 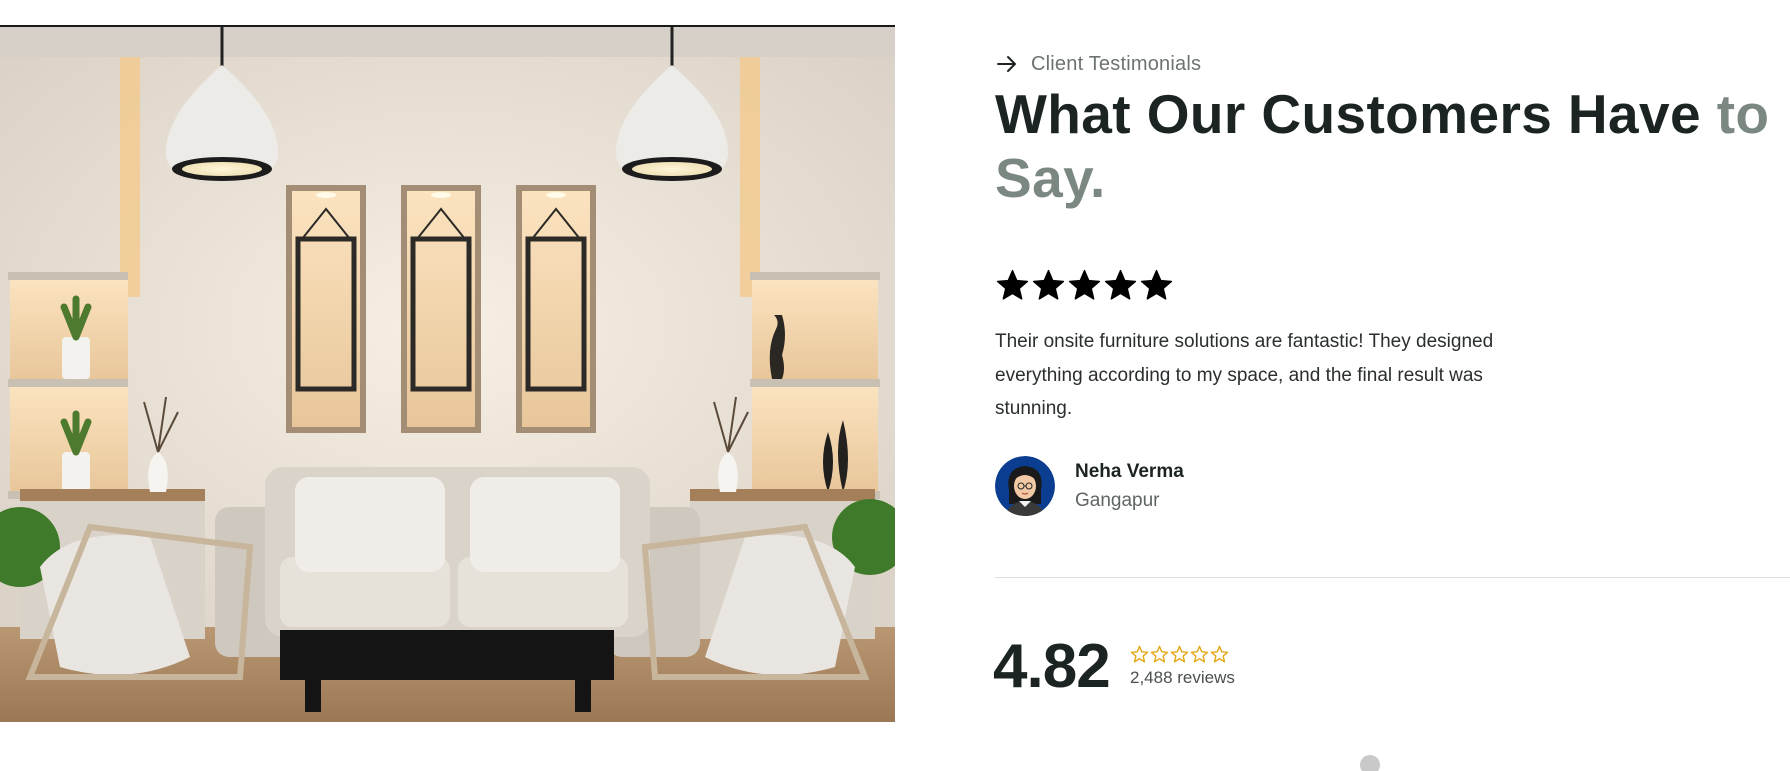 What do you see at coordinates (1129, 471) in the screenshot?
I see `author-name: Neha Verma` at bounding box center [1129, 471].